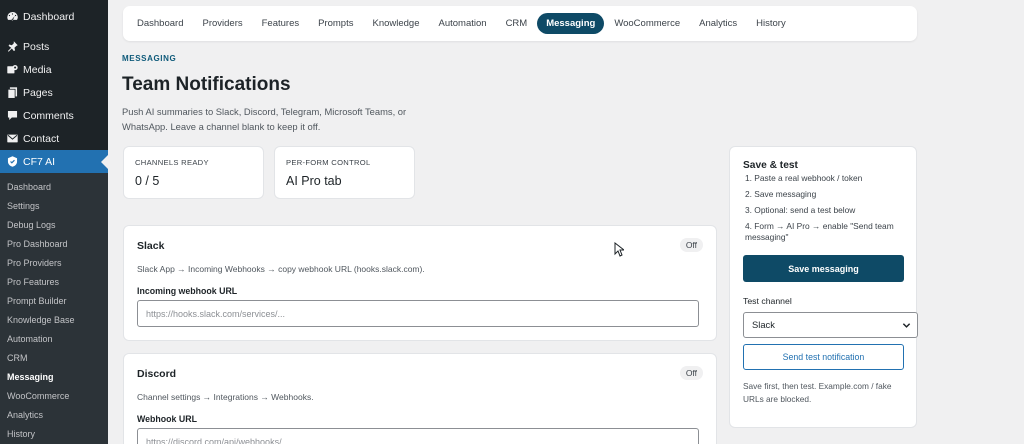 This screenshot has height=444, width=1024. Describe the element at coordinates (222, 23) in the screenshot. I see `tab-providers: Providers` at that location.